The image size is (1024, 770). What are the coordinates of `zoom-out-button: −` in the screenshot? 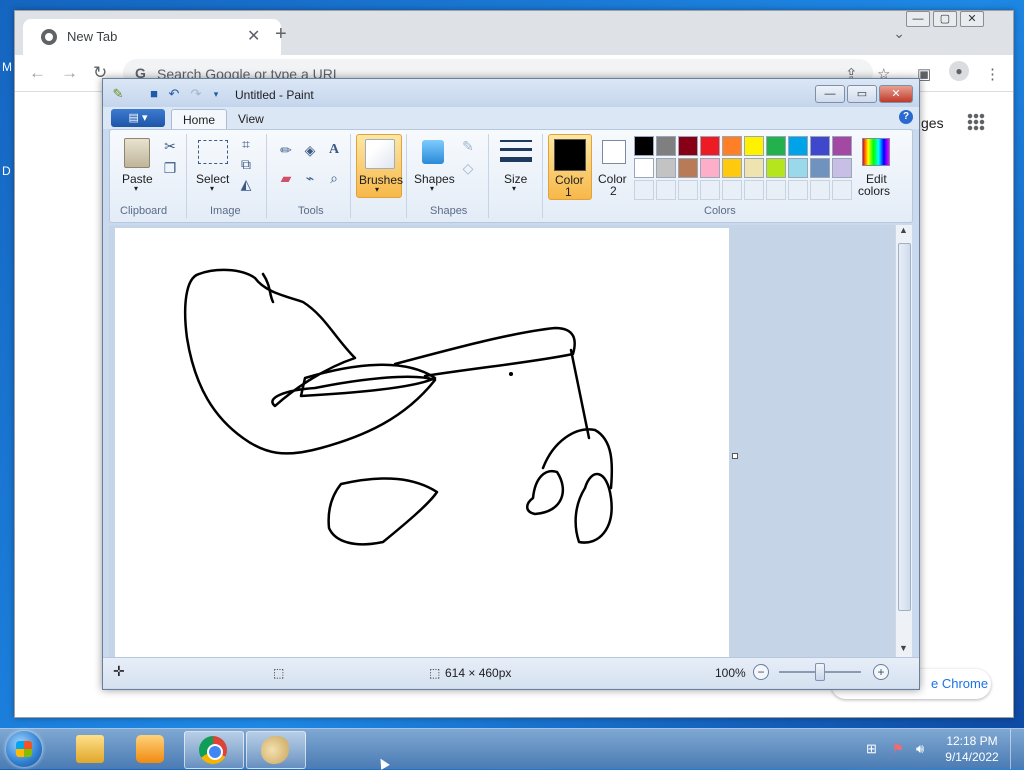 It's located at (761, 672).